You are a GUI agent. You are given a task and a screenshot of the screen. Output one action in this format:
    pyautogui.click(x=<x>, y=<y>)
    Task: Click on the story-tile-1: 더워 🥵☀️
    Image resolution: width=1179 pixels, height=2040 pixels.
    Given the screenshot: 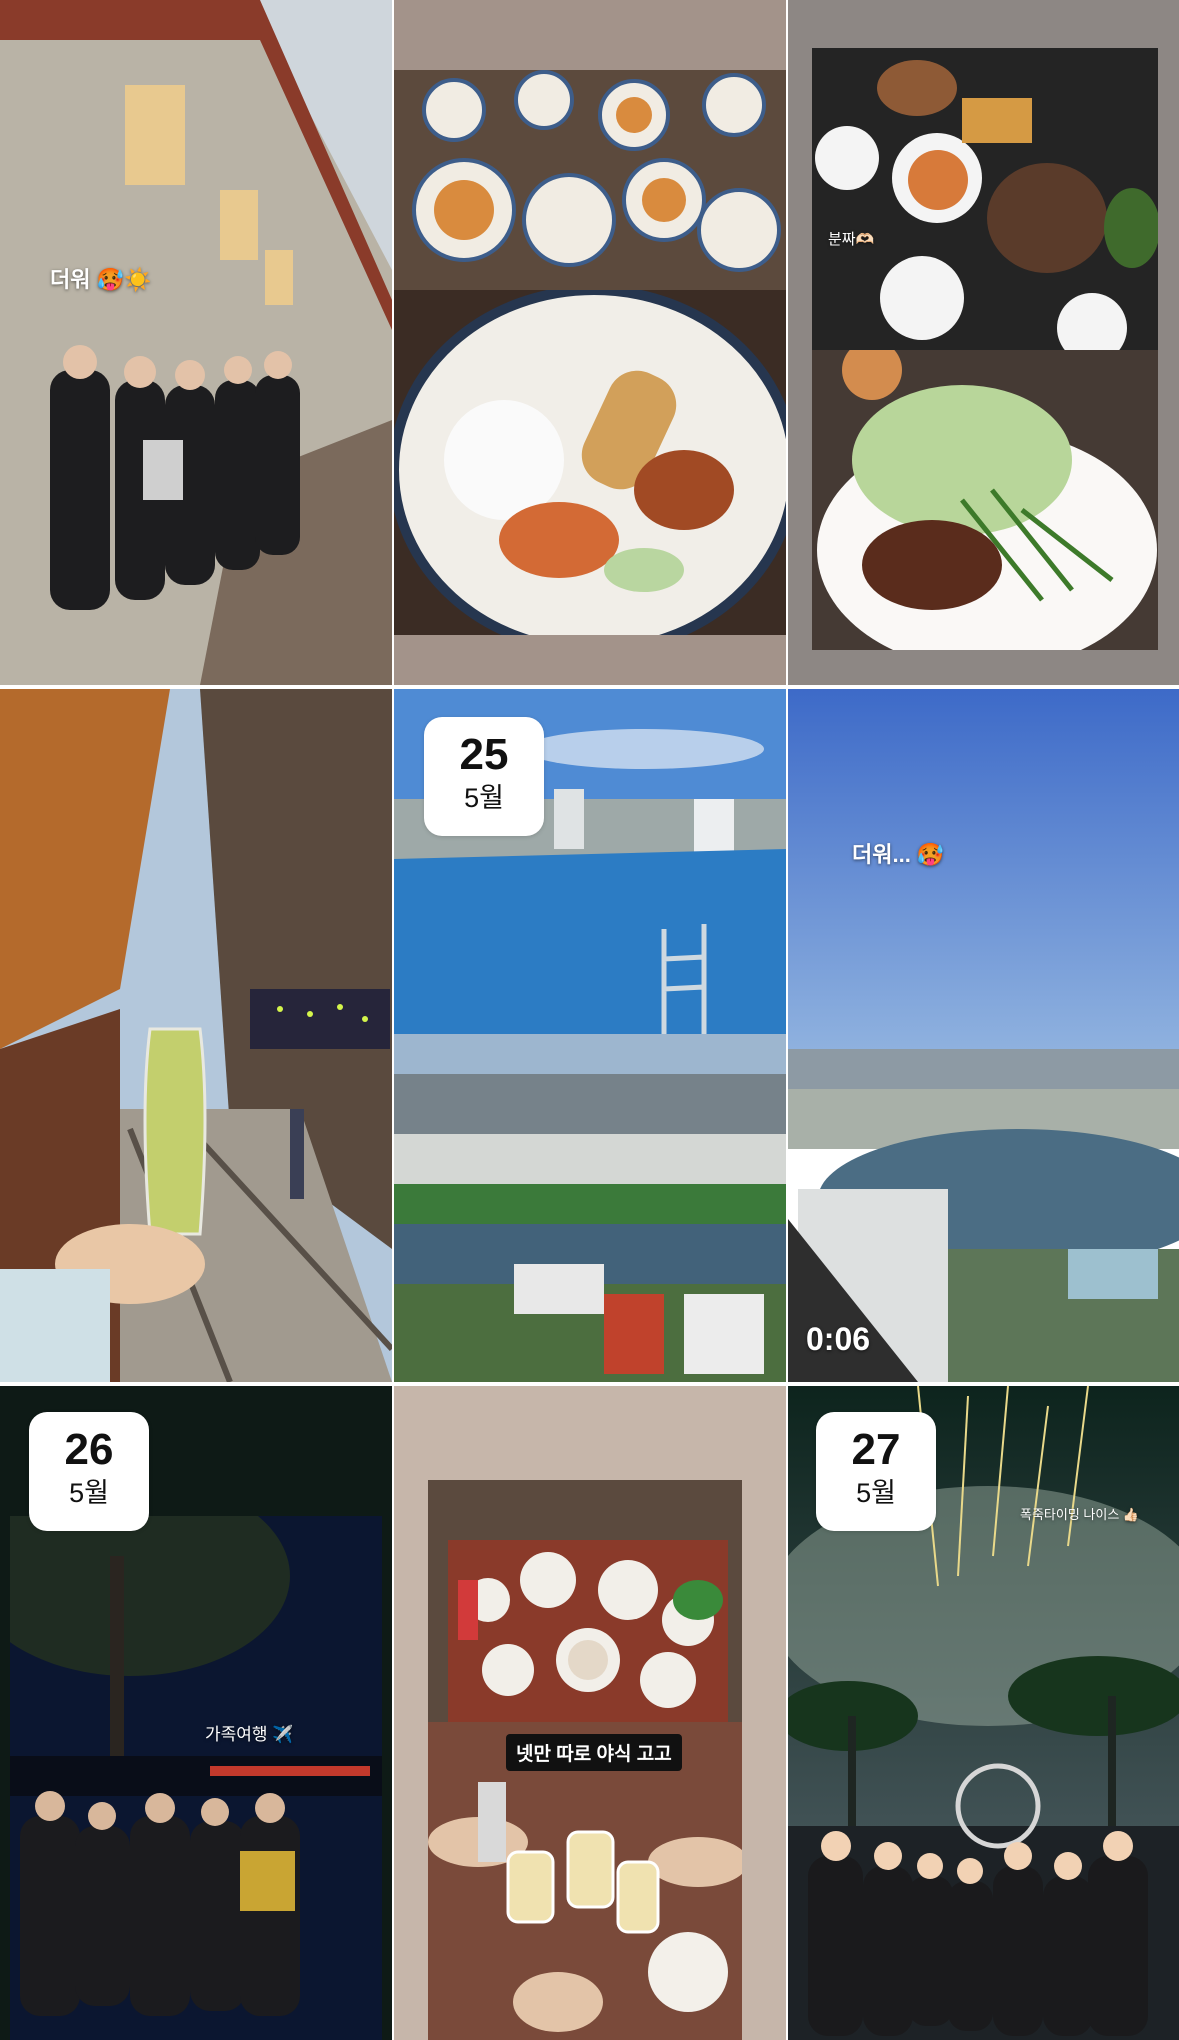 What is the action you would take?
    pyautogui.click(x=196, y=342)
    